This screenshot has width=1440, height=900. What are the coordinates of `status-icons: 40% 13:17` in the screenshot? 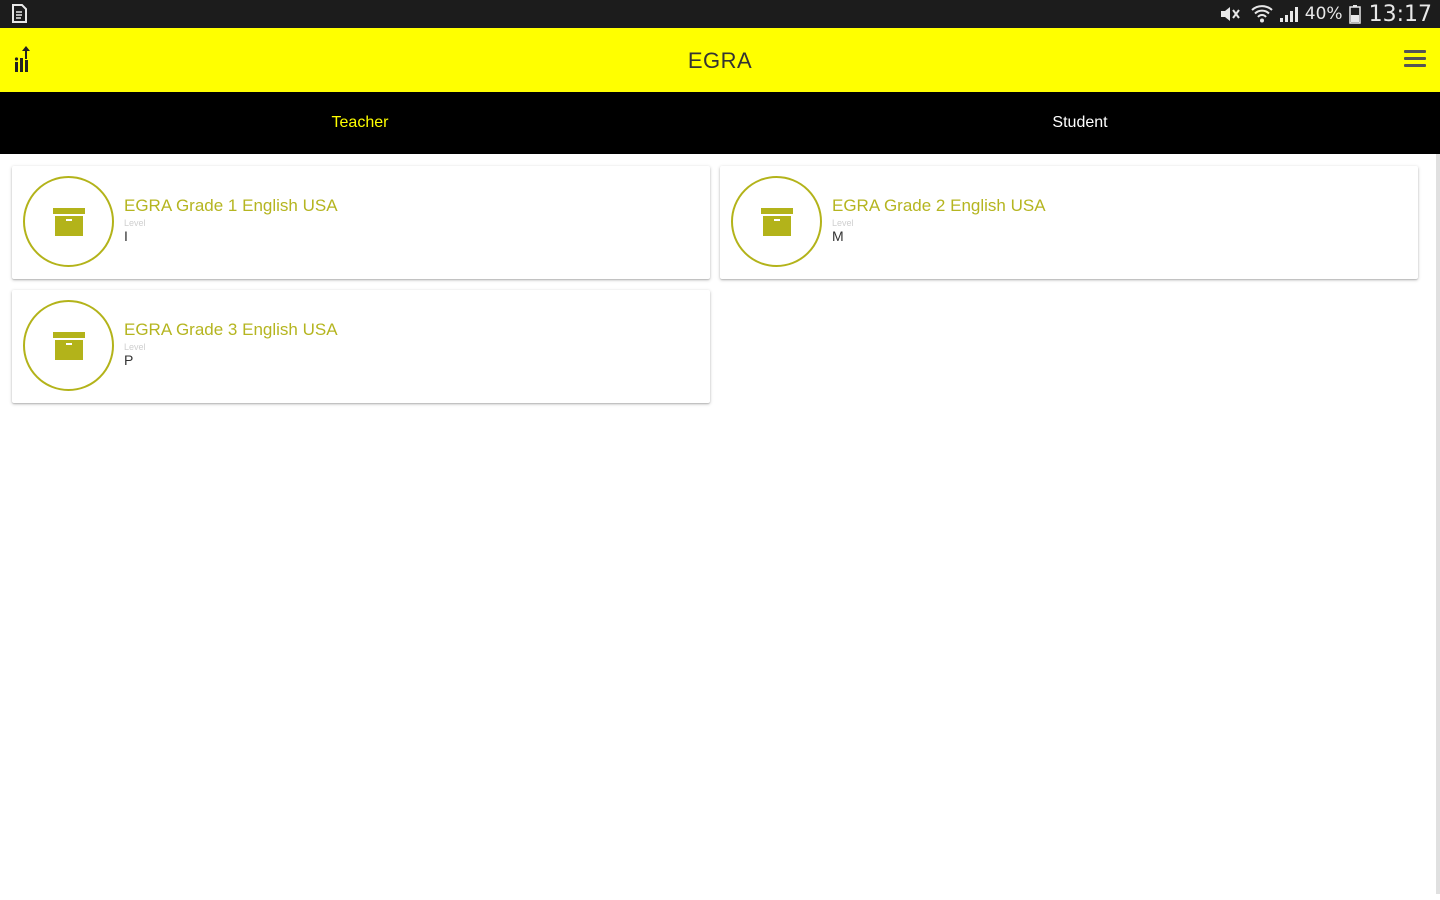 It's located at (1325, 14).